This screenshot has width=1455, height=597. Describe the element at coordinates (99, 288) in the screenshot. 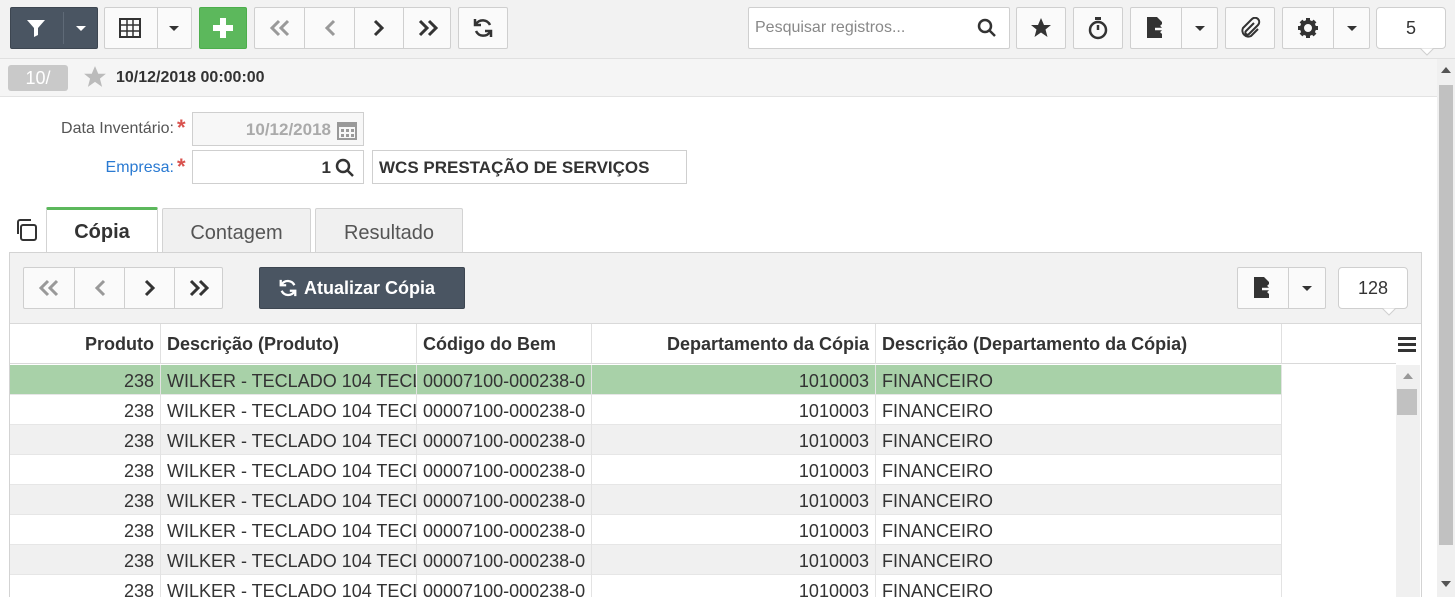

I see `grid-previous-page-button` at that location.